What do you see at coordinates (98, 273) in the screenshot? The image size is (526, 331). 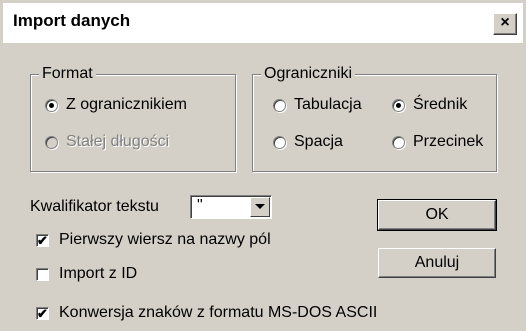 I see `checkbox-label: Import z ID` at bounding box center [98, 273].